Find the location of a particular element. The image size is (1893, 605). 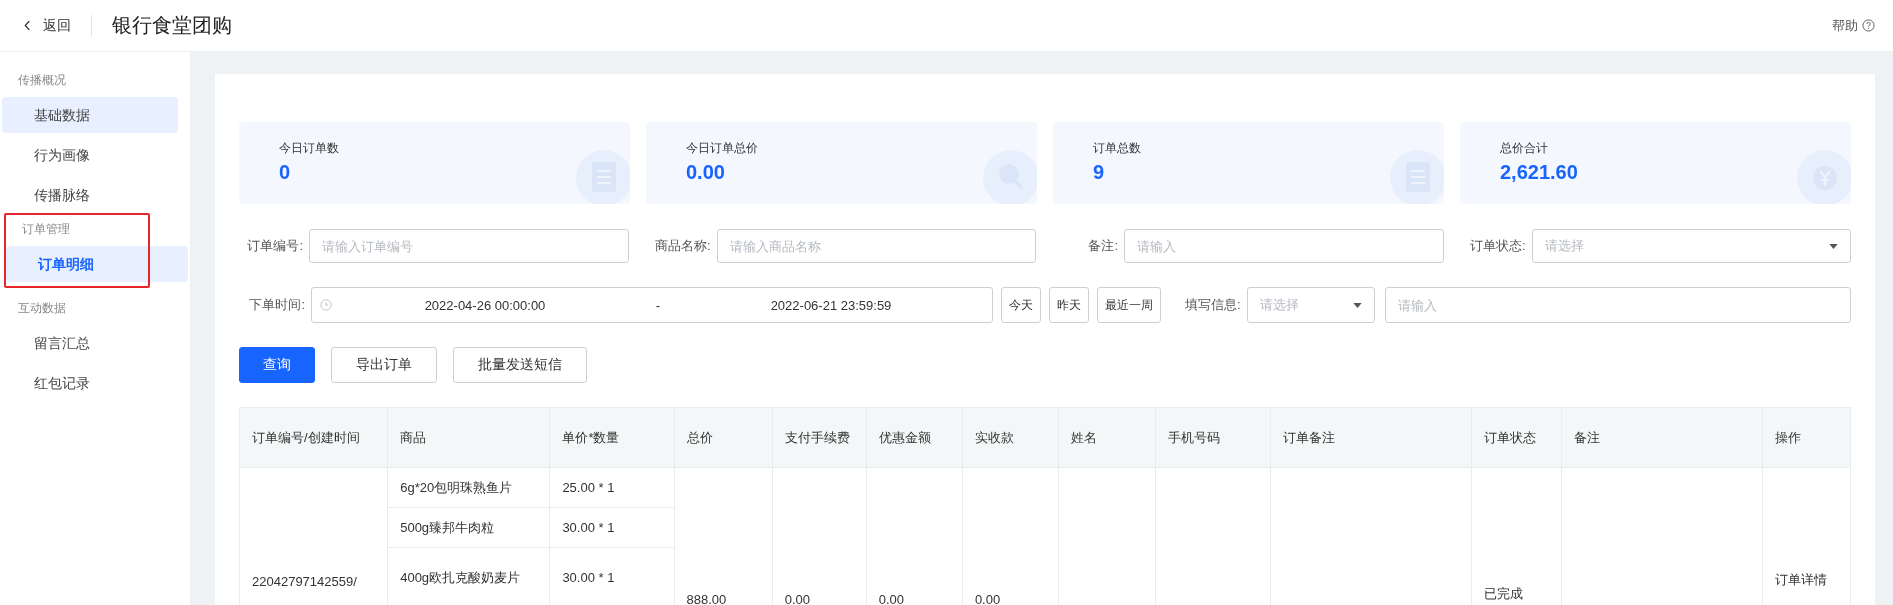

sidebar-item: 传播脉络 is located at coordinates (90, 195).